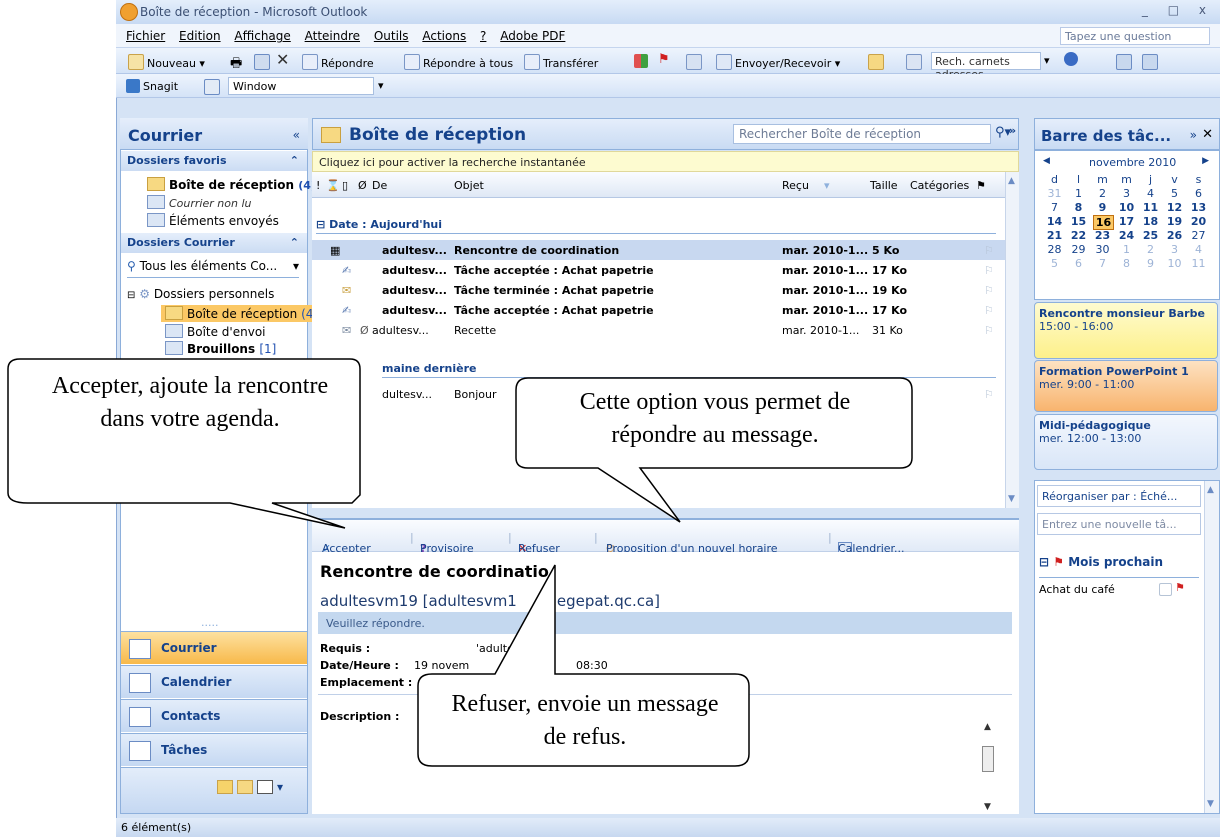  What do you see at coordinates (561, 62) in the screenshot?
I see `forward-button: Transférer` at bounding box center [561, 62].